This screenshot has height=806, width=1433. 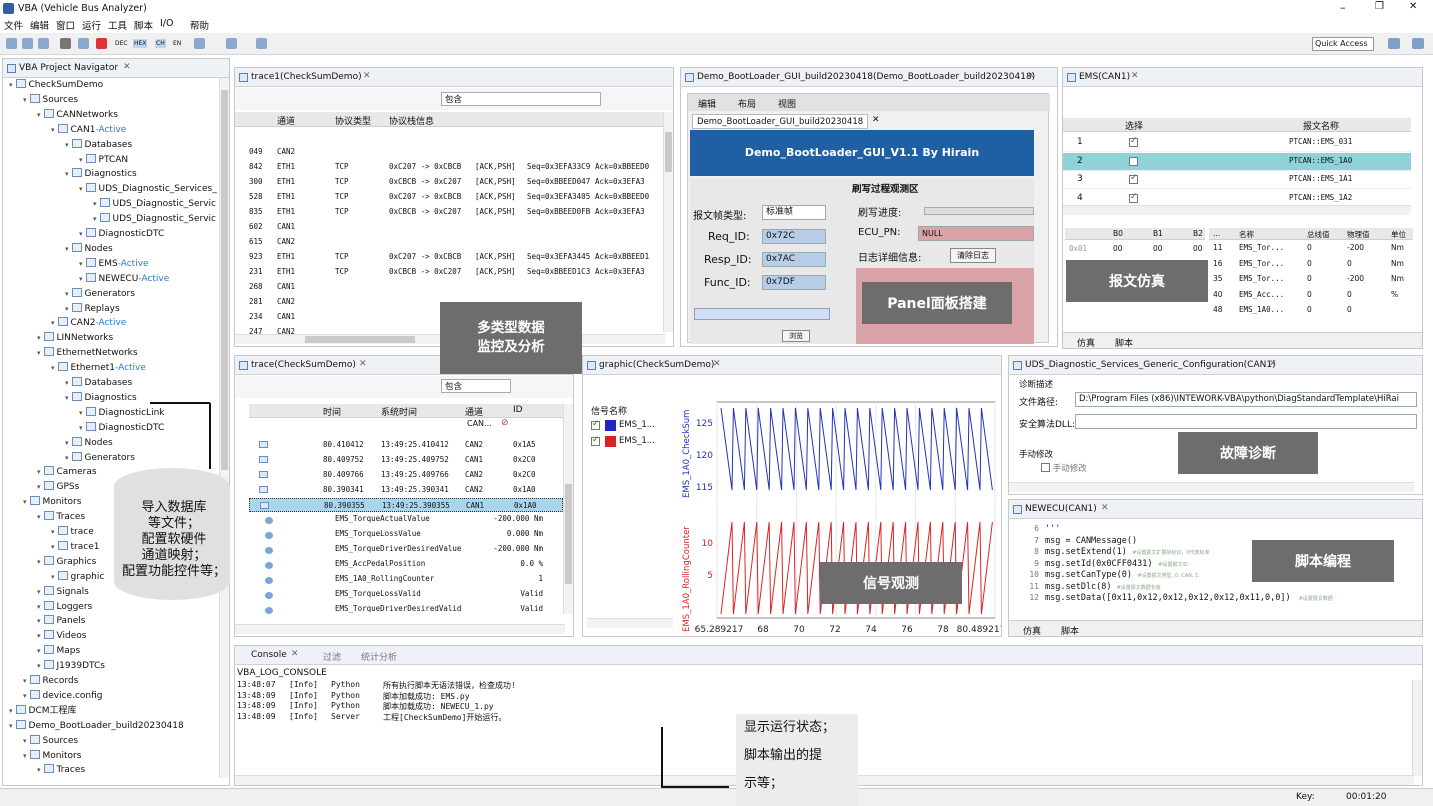 What do you see at coordinates (58, 651) in the screenshot?
I see `tree-item: ▾ Maps` at bounding box center [58, 651].